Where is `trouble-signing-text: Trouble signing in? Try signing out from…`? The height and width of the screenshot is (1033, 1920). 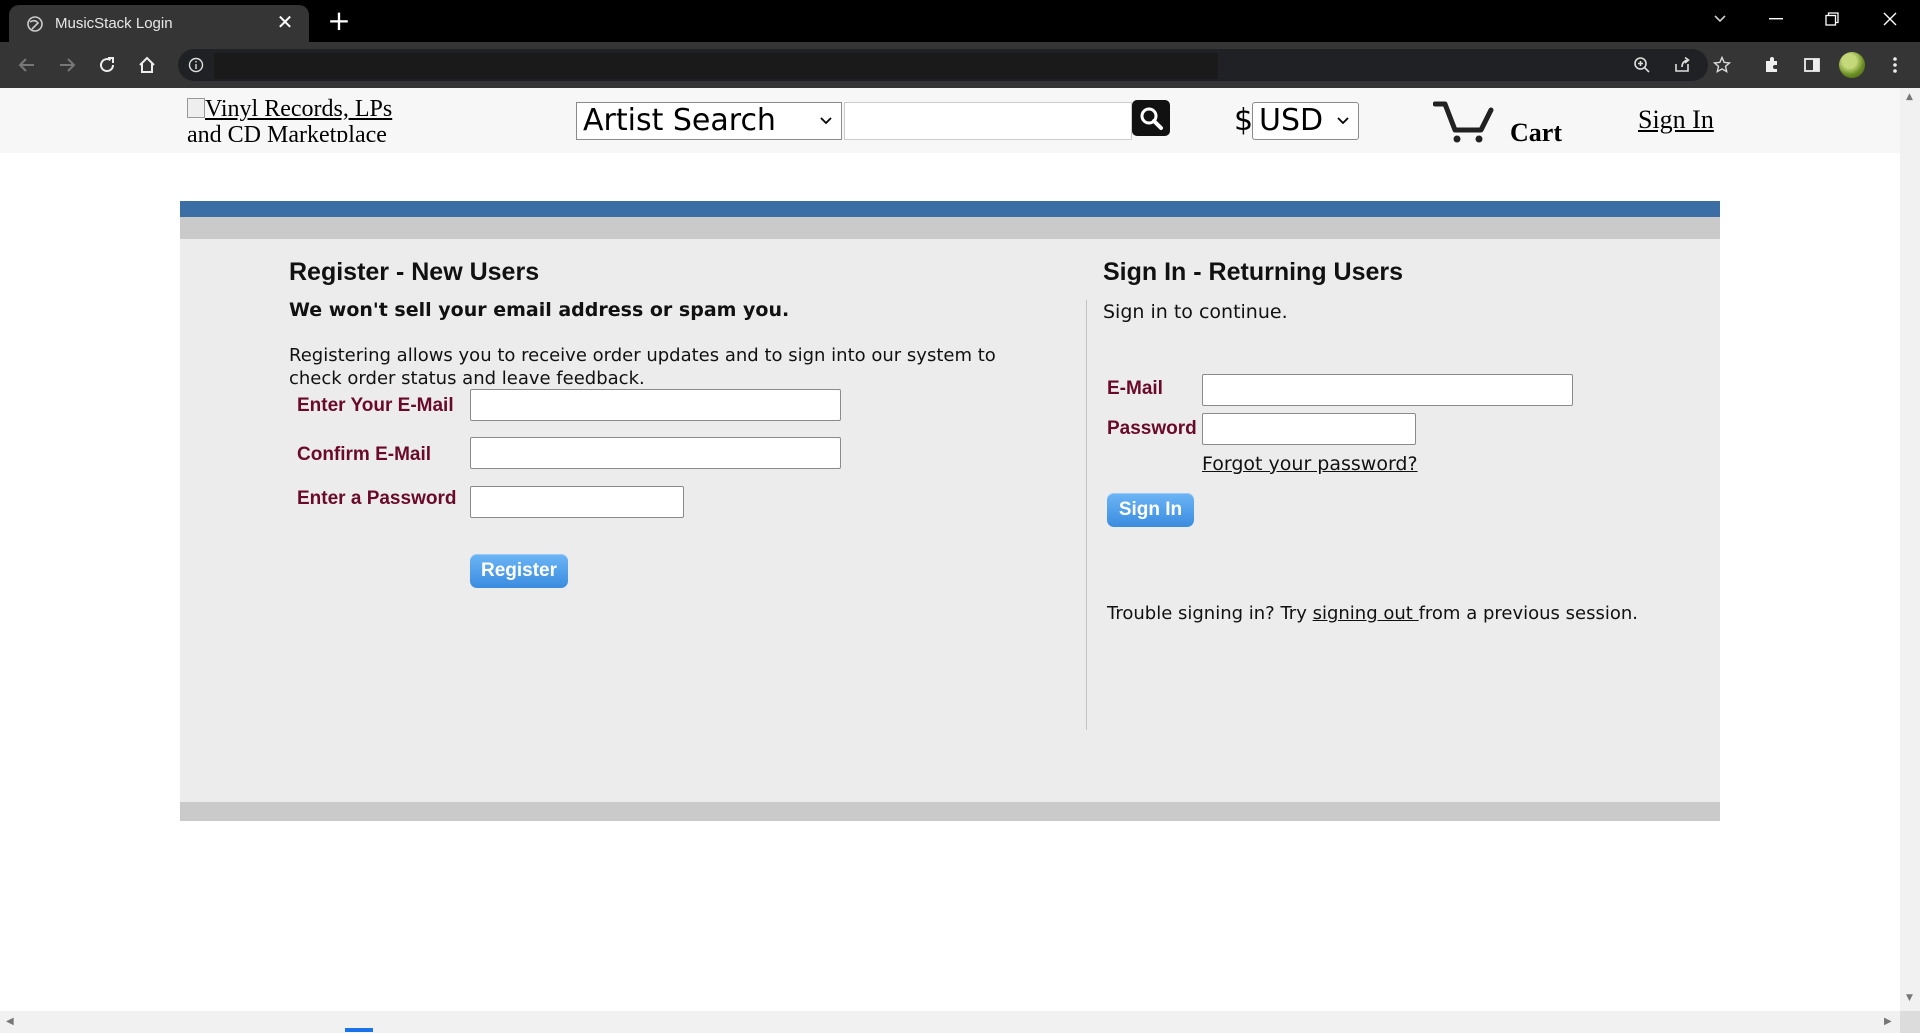 trouble-signing-text: Trouble signing in? Try signing out from… is located at coordinates (1372, 613).